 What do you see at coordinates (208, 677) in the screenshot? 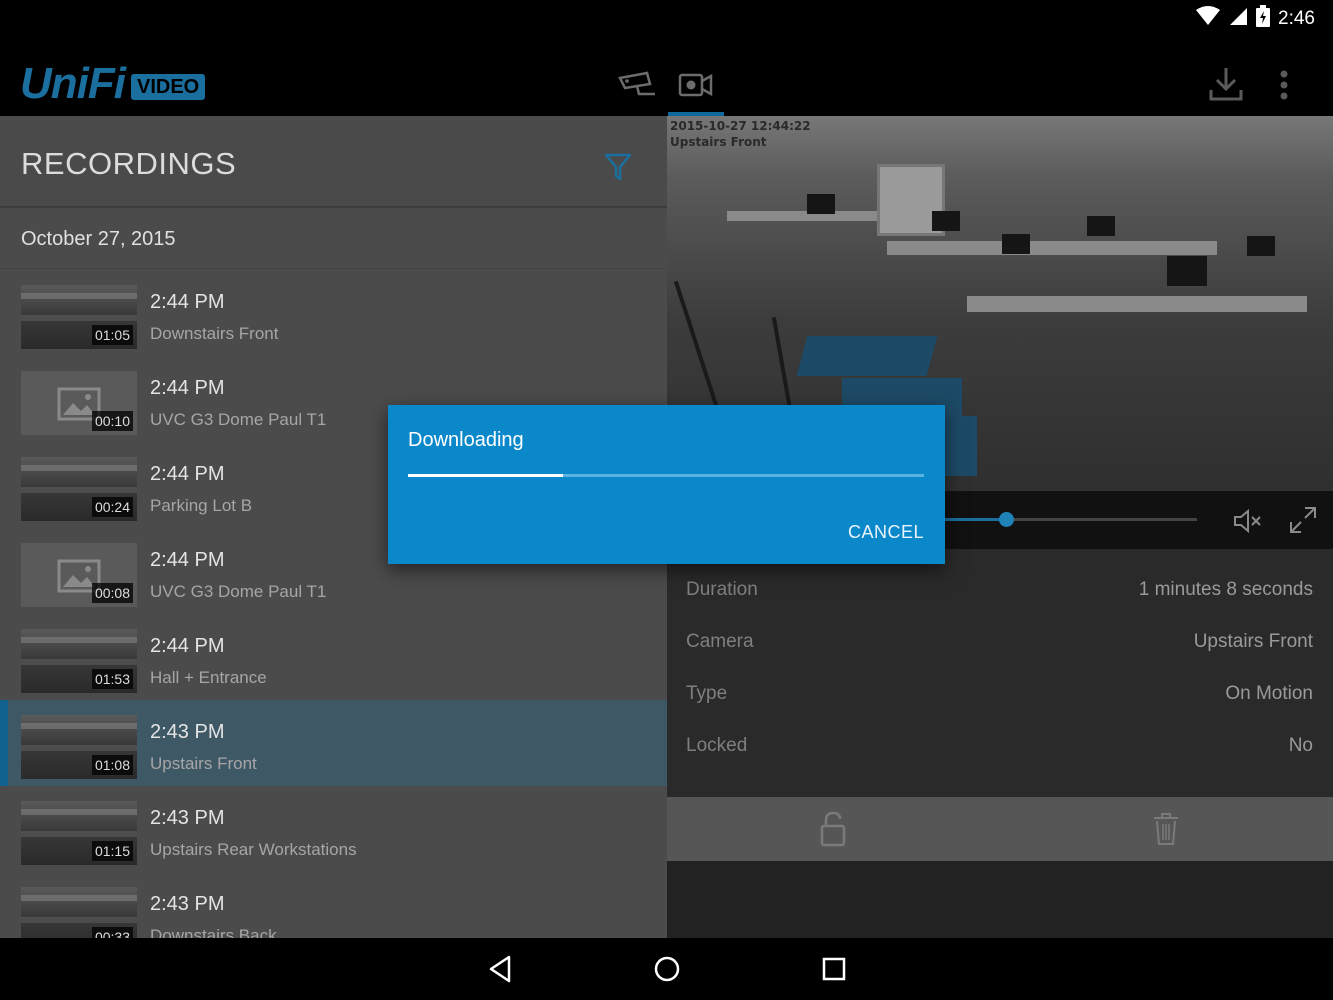
I see `recording-camera: Hall + Entrance` at bounding box center [208, 677].